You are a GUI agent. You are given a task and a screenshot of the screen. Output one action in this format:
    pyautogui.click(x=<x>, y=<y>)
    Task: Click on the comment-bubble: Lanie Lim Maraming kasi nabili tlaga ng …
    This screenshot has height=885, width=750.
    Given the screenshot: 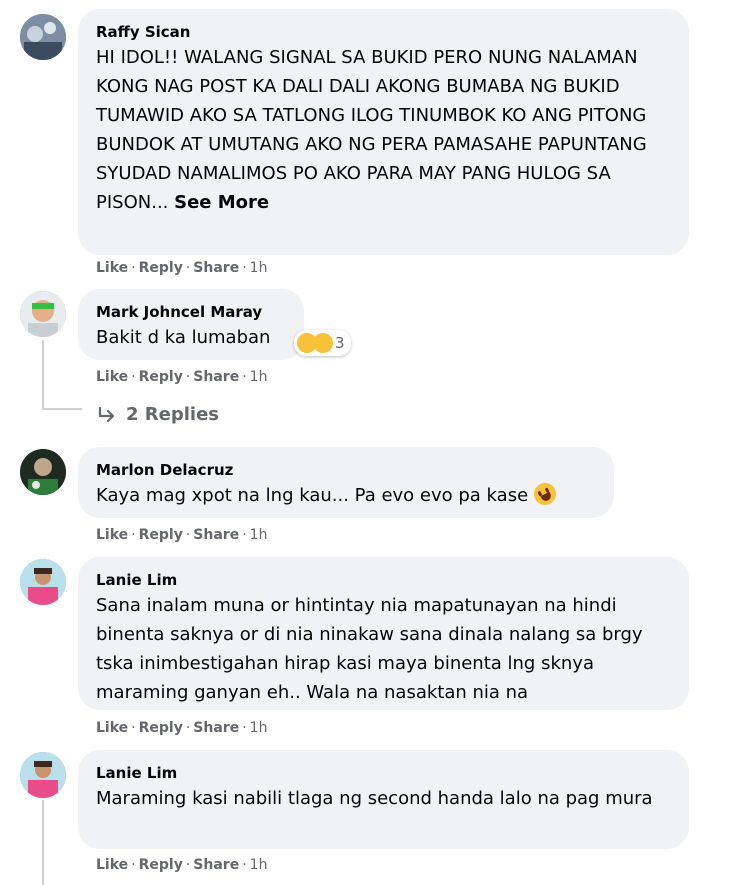 What is the action you would take?
    pyautogui.click(x=383, y=799)
    